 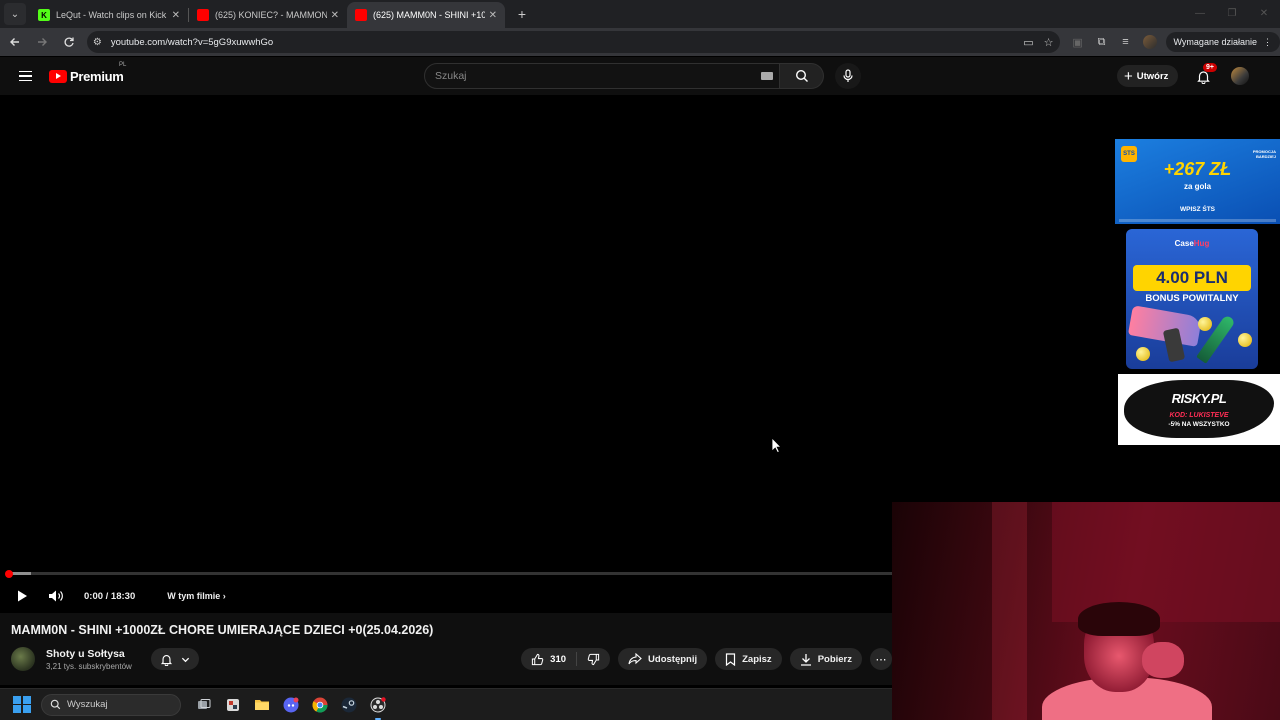 What do you see at coordinates (1102, 42) in the screenshot?
I see `extensions-puzzle-icon: ⧉` at bounding box center [1102, 42].